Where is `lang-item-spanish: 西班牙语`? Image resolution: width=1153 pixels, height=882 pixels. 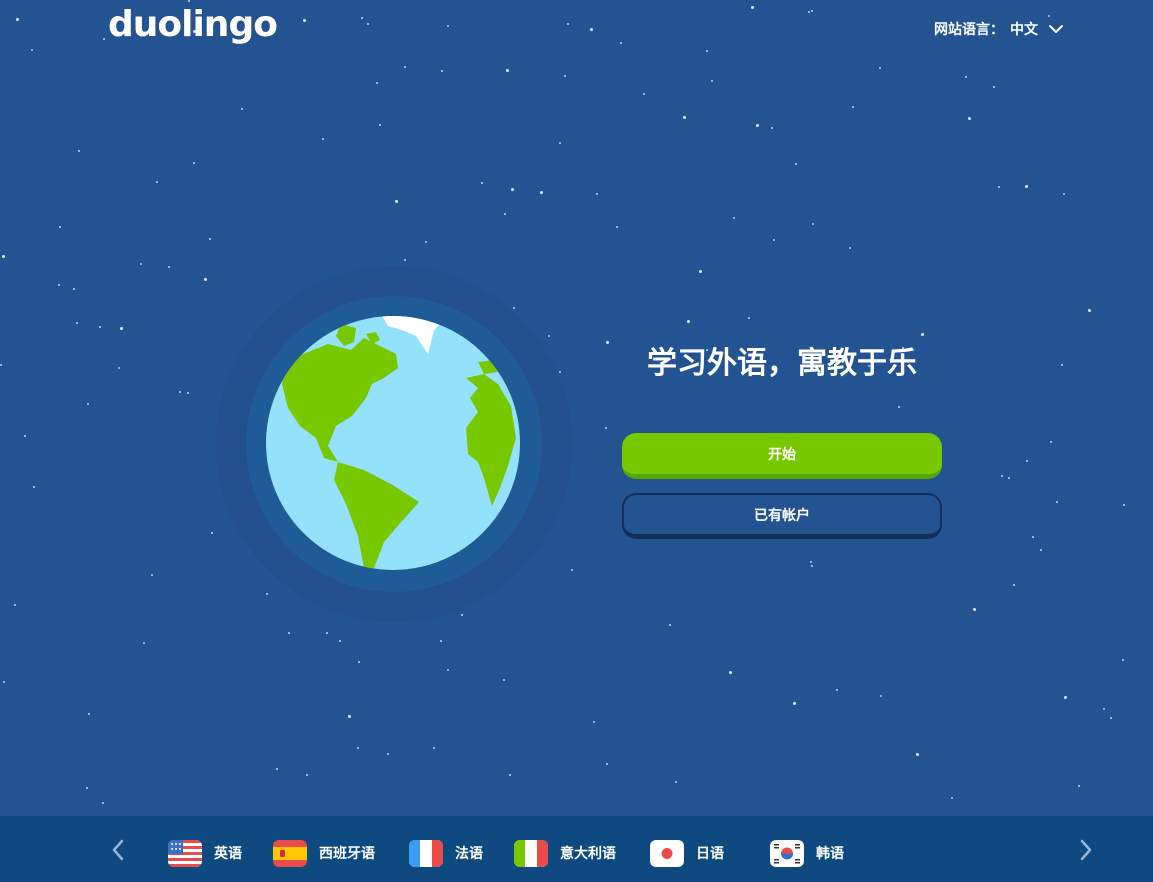
lang-item-spanish: 西班牙语 is located at coordinates (324, 853).